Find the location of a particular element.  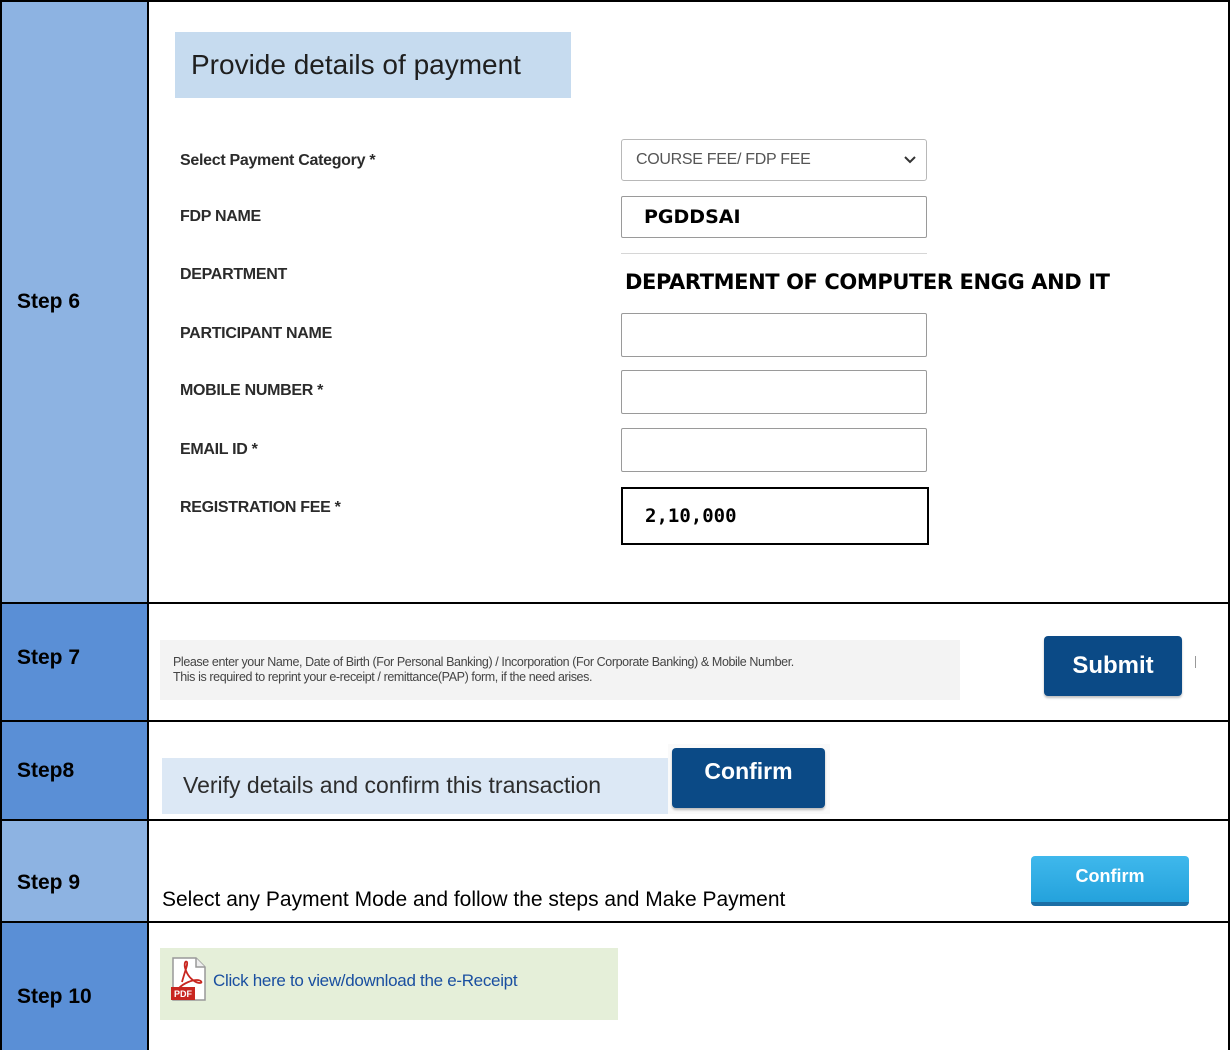

fdp-name-value: PGDDSAI is located at coordinates (692, 217).